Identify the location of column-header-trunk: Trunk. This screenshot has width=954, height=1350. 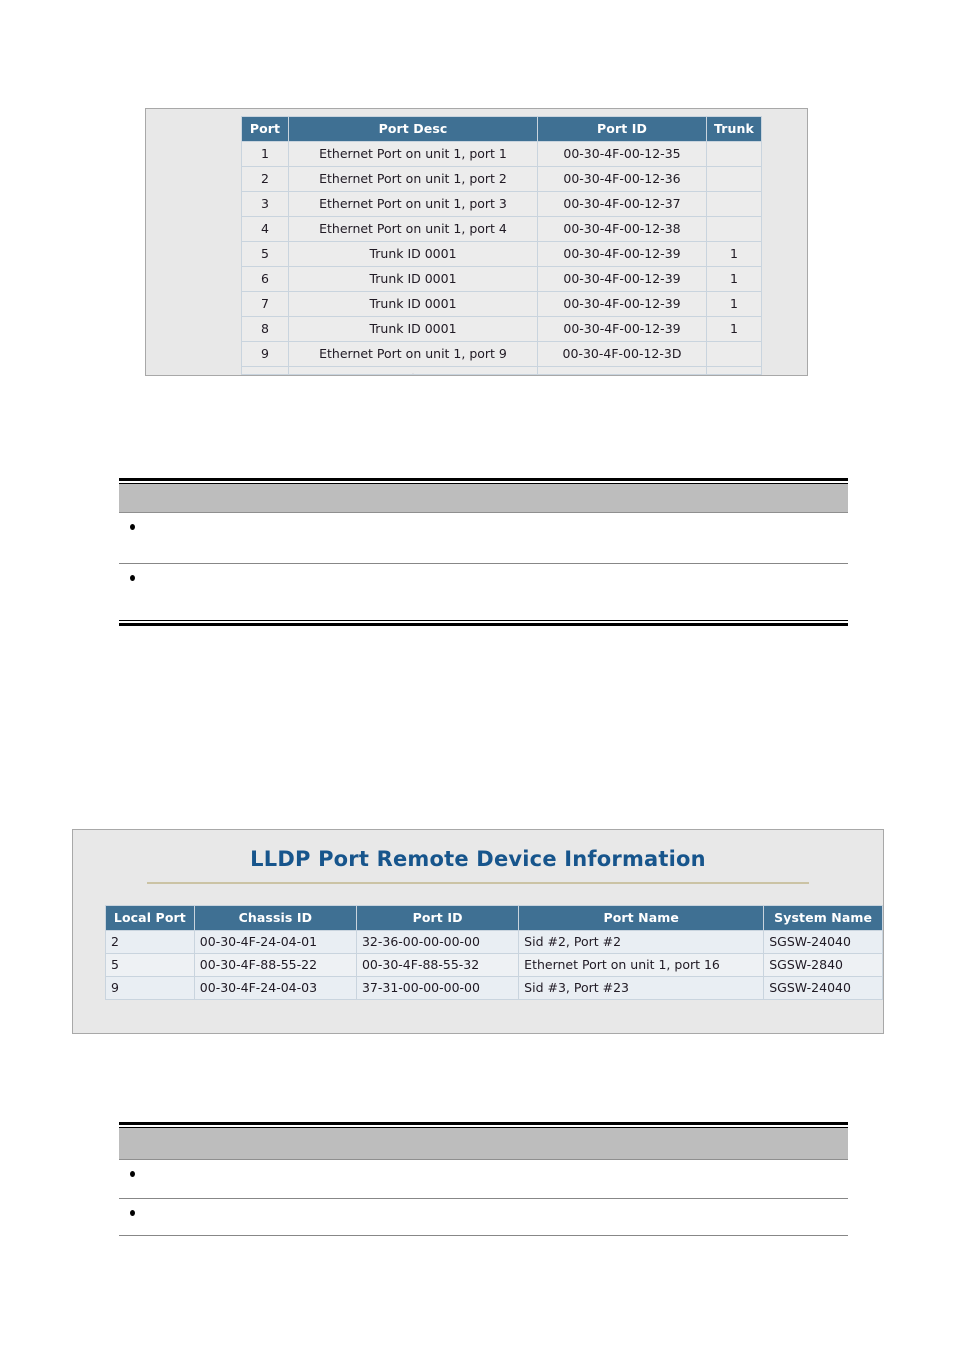
(734, 129).